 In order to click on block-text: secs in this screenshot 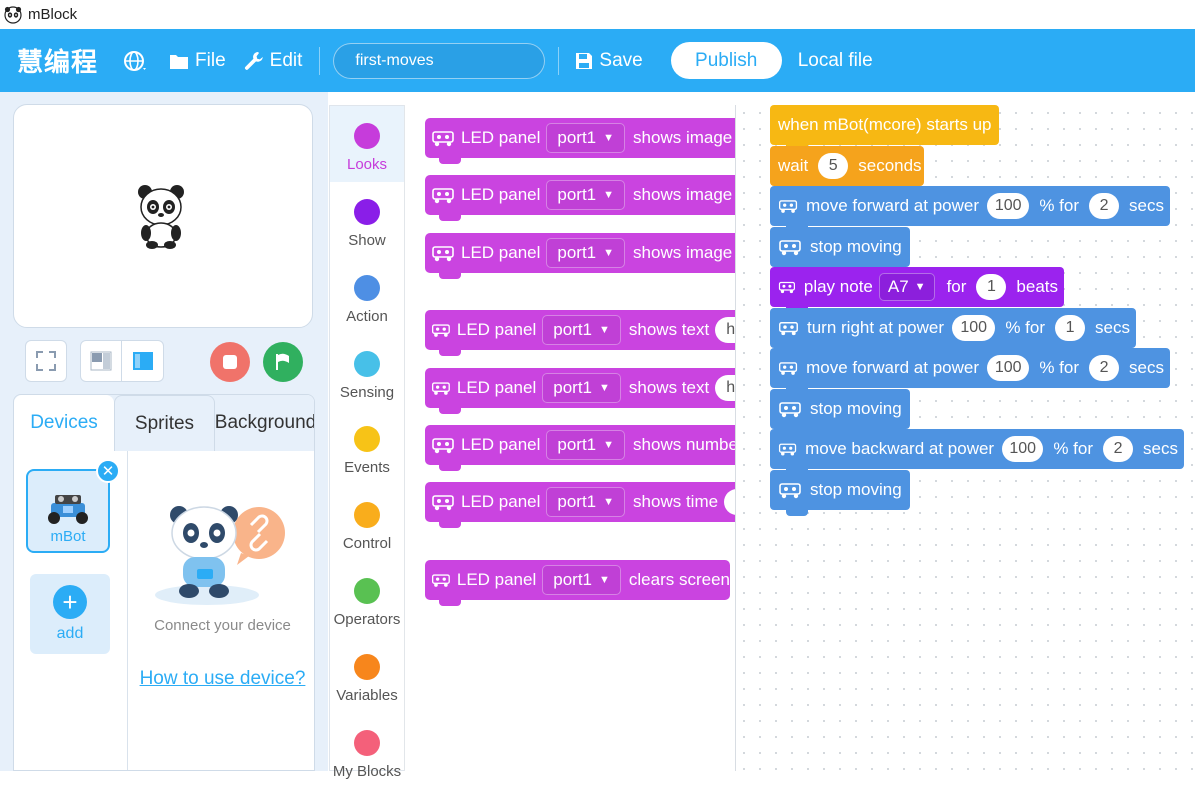, I will do `click(1160, 448)`.